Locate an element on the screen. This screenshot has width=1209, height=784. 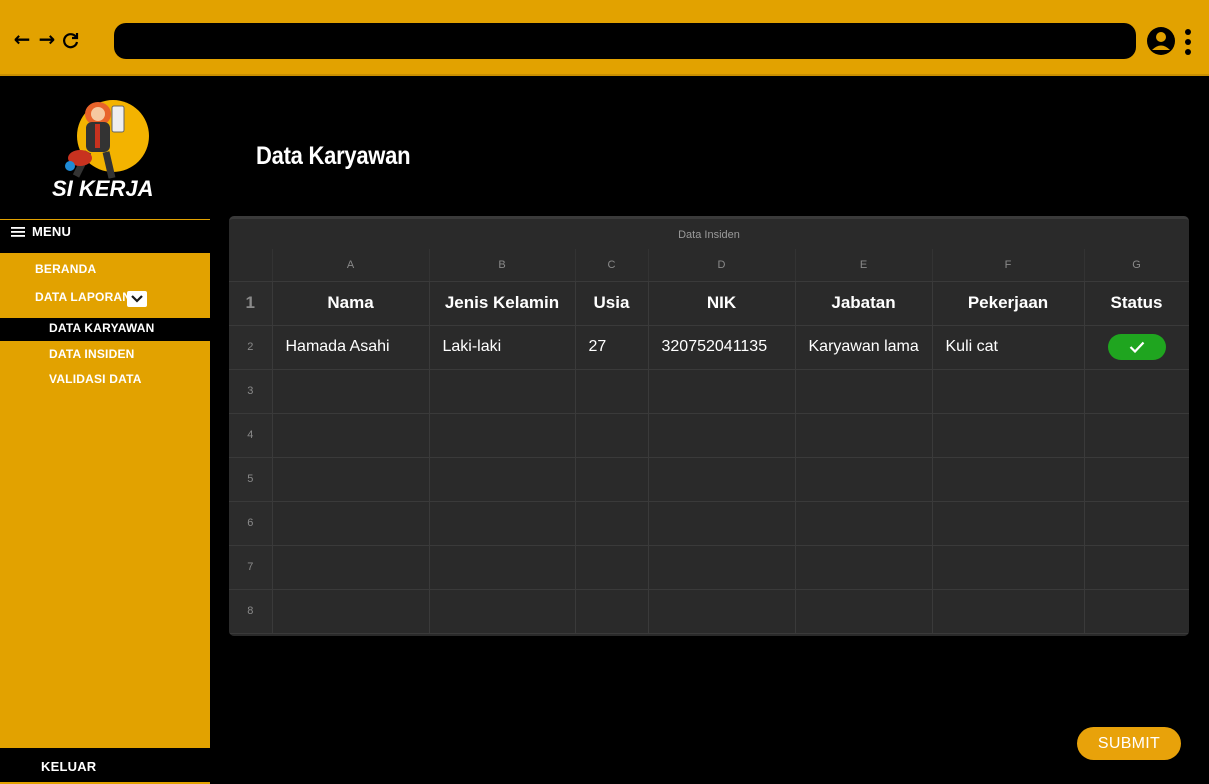
column-letter: D is located at coordinates (722, 265).